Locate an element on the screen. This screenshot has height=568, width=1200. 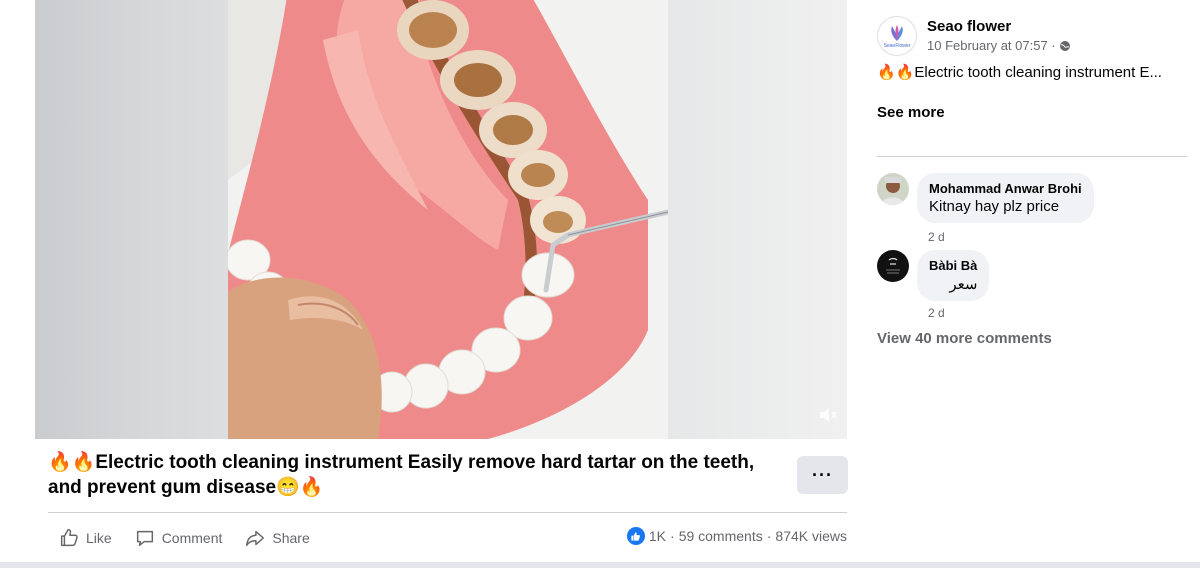
post-stats: 1K · 59 comments · 874K views is located at coordinates (736, 536).